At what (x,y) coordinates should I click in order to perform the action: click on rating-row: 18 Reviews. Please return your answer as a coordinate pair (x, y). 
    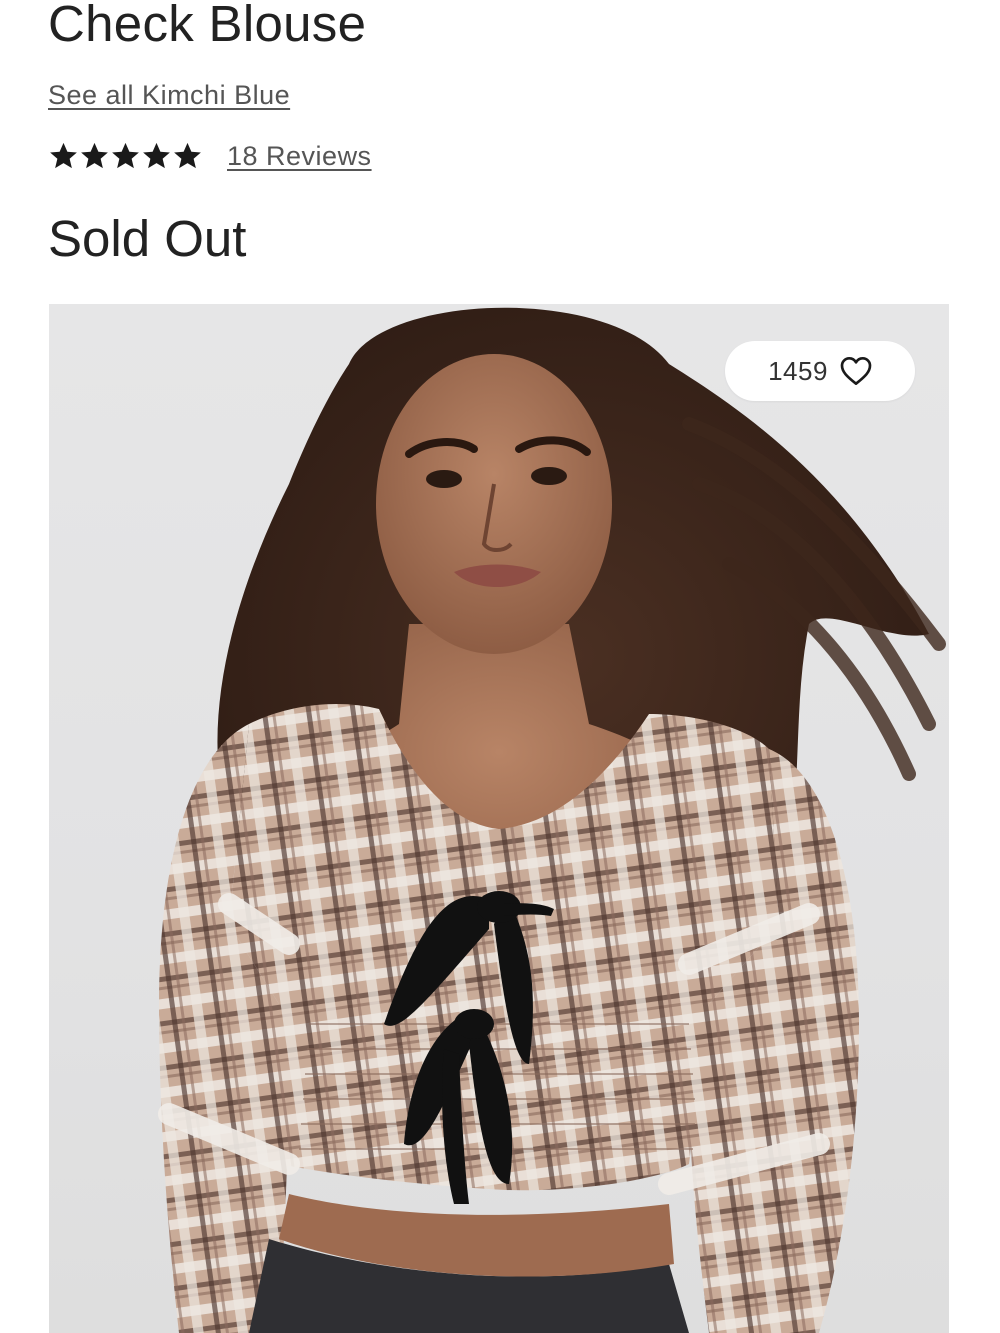
    Looking at the image, I should click on (210, 156).